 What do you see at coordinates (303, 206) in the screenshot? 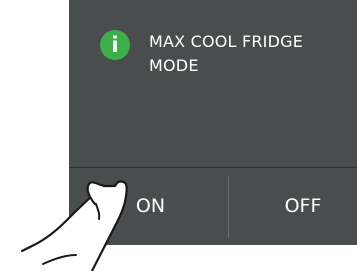
I see `off-button-label: OFF` at bounding box center [303, 206].